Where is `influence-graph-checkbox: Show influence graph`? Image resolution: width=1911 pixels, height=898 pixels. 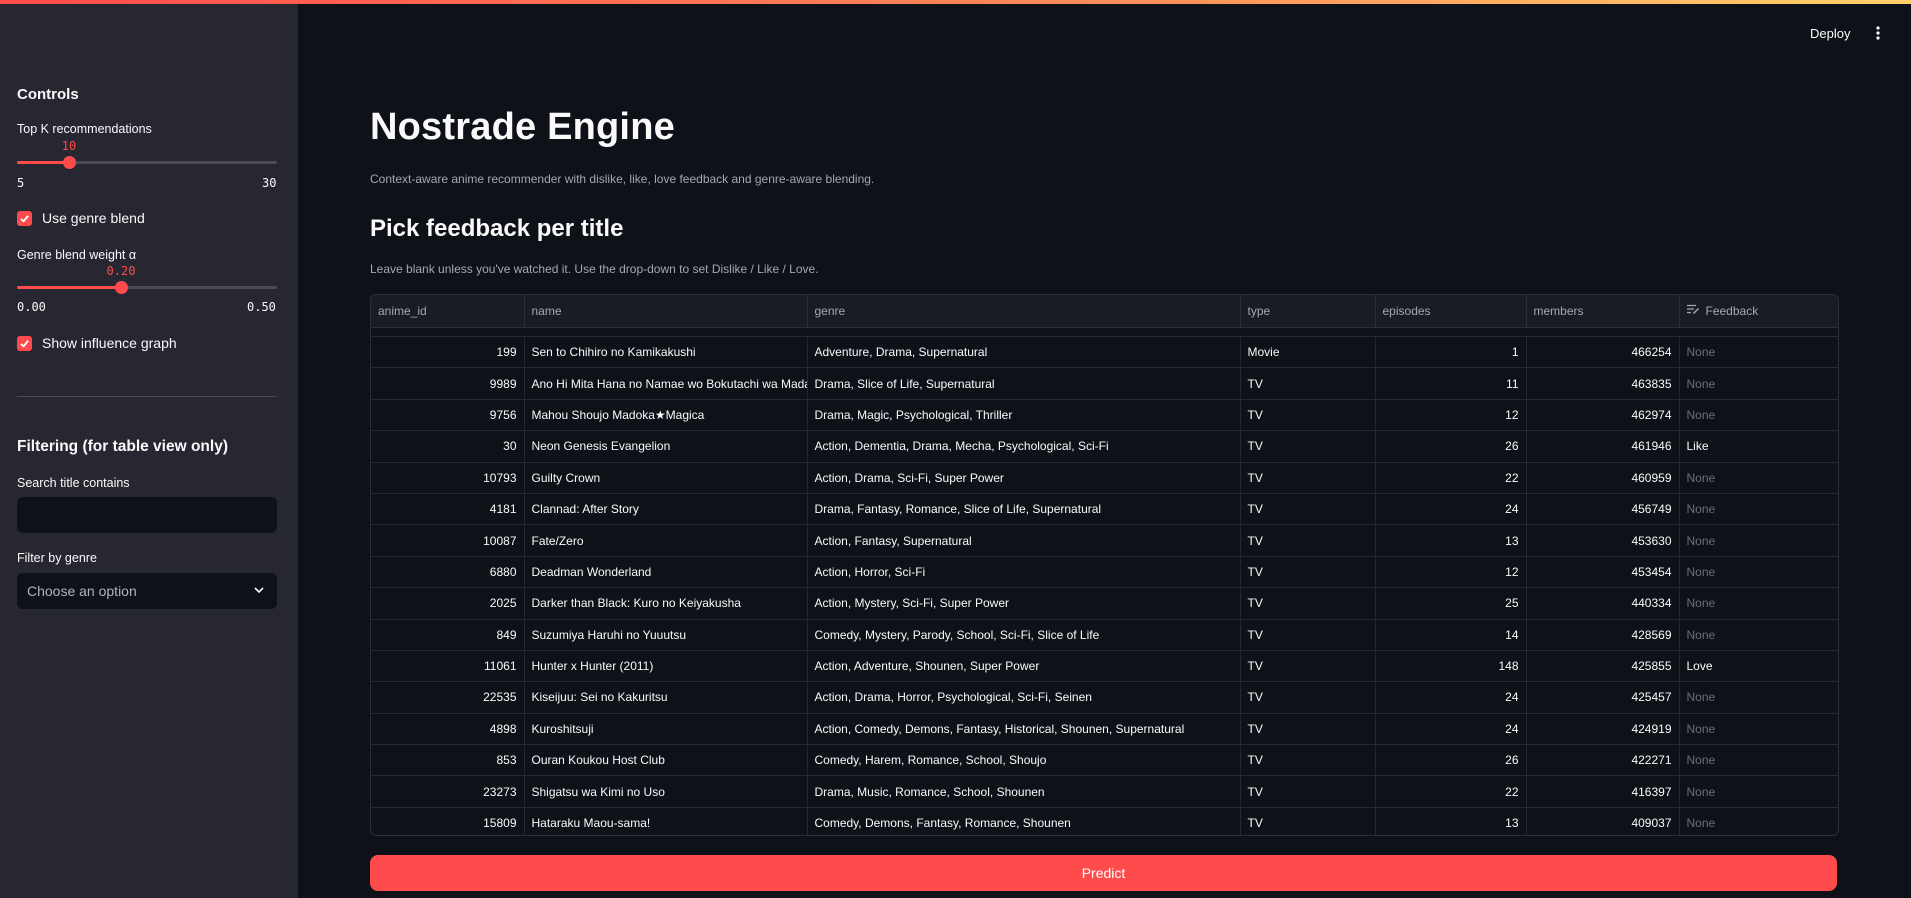
influence-graph-checkbox: Show influence graph is located at coordinates (97, 343).